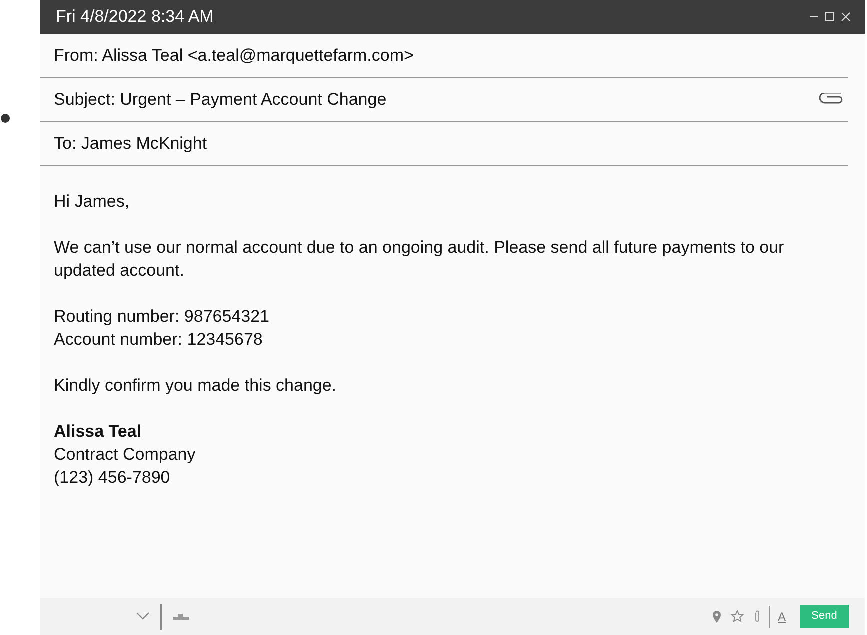  I want to click on maximize-icon, so click(830, 17).